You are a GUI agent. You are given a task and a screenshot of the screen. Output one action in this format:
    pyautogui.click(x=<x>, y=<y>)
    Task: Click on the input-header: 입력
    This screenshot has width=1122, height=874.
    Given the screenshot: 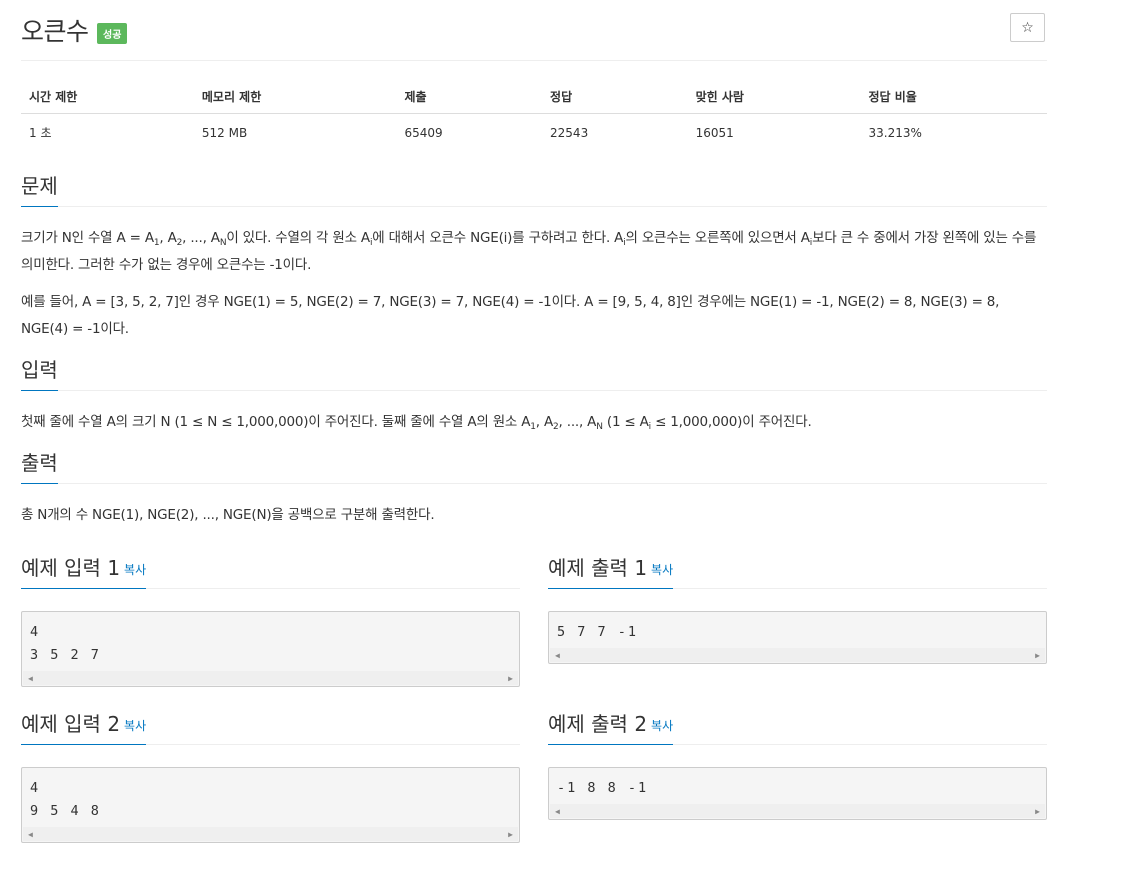 What is the action you would take?
    pyautogui.click(x=534, y=372)
    